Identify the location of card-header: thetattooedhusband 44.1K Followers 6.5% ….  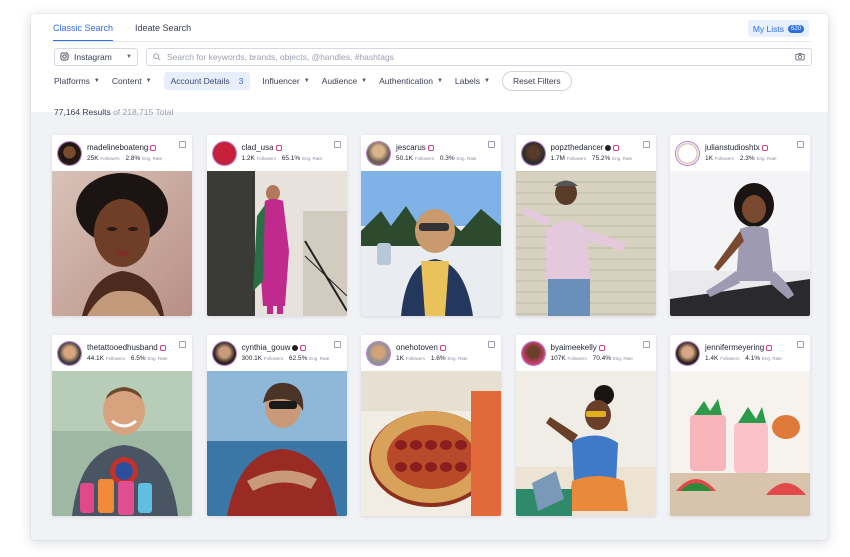
(122, 353).